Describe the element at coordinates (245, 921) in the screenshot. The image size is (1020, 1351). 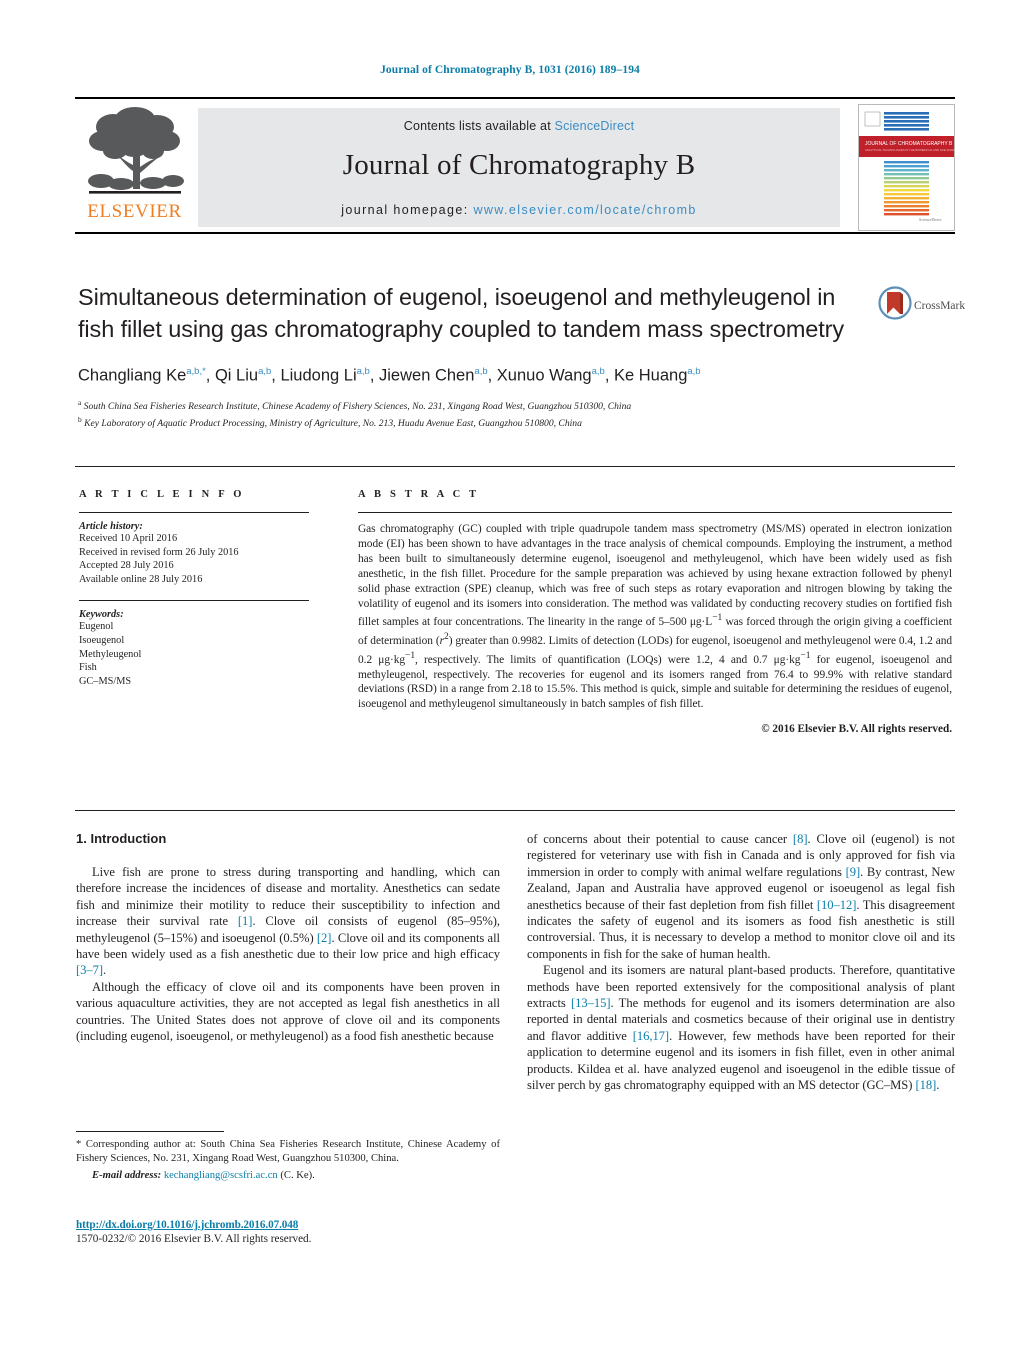
I see `citation-link: [1]` at that location.